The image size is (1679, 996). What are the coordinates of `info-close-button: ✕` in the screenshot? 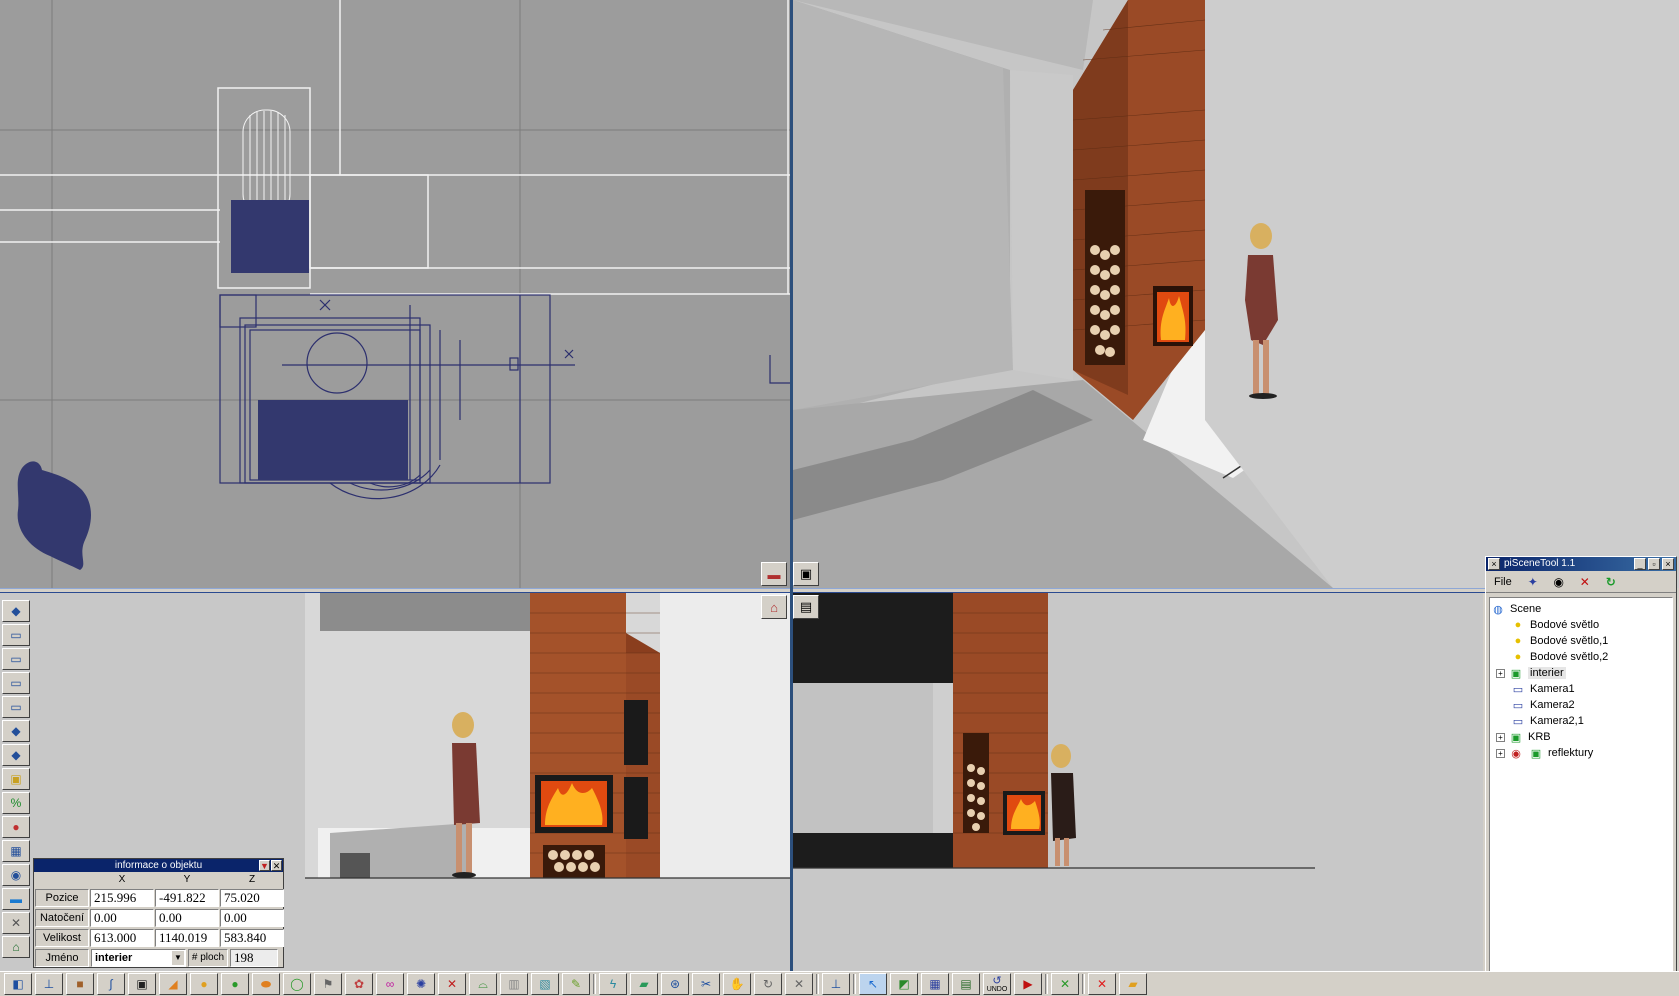 It's located at (276, 865).